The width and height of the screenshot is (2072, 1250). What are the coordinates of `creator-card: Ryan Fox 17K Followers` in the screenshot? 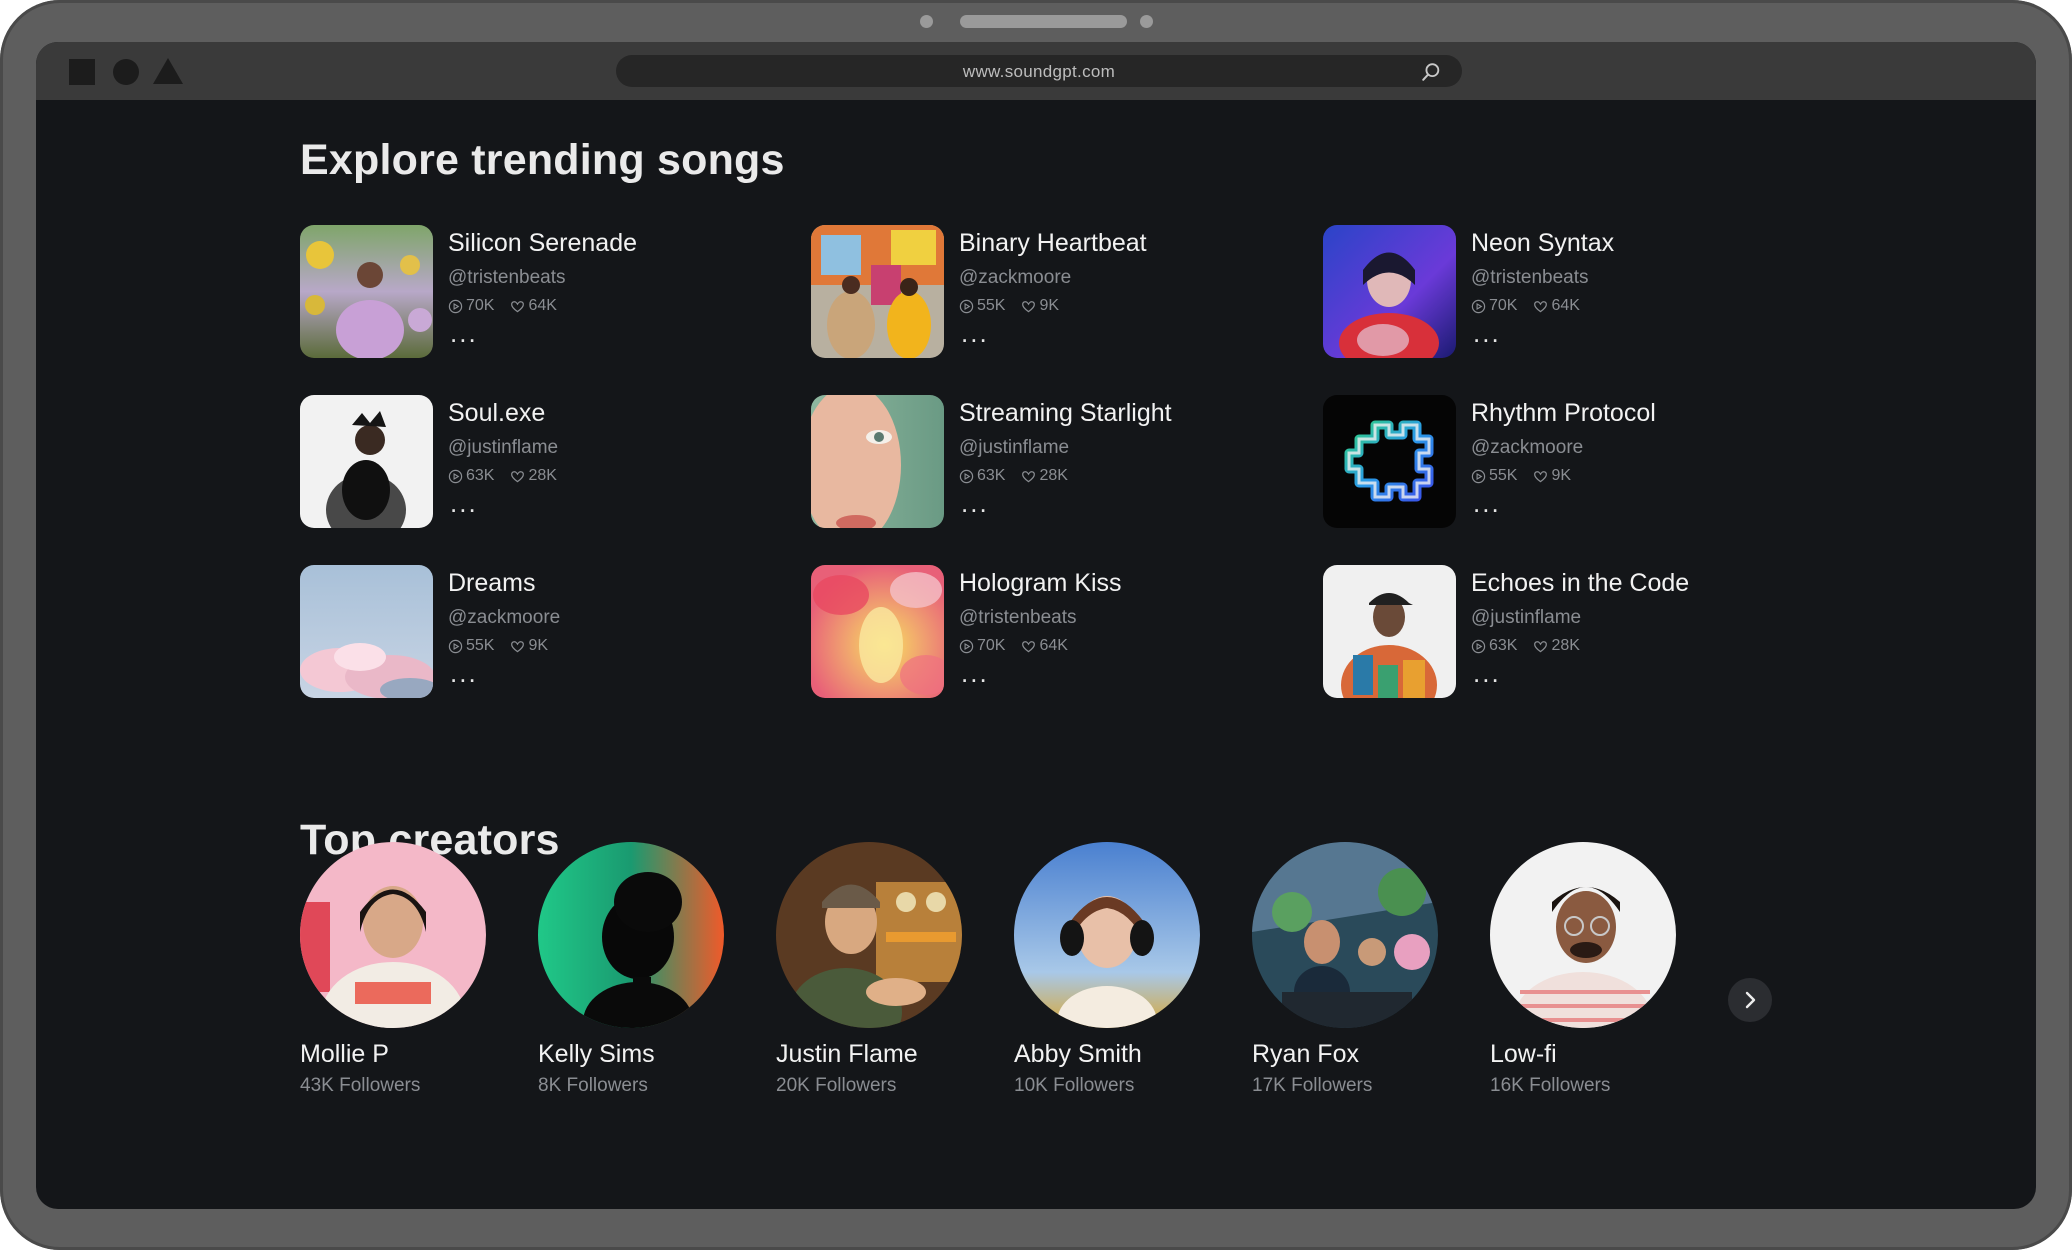 It's located at (1347, 977).